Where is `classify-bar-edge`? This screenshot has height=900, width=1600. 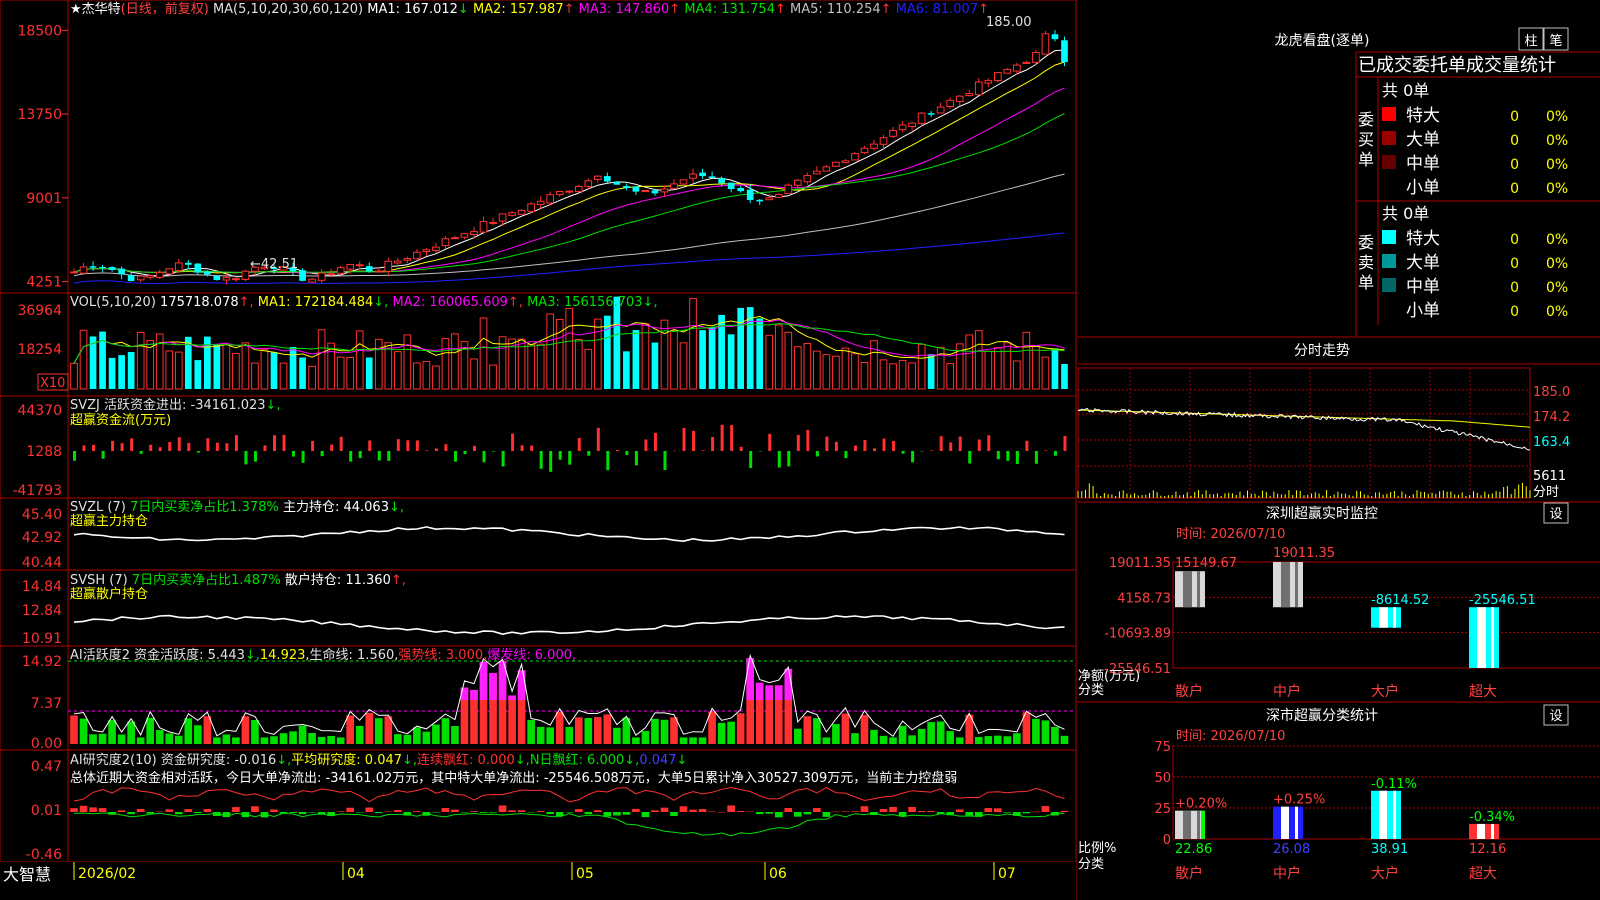
classify-bar-edge is located at coordinates (1203, 824).